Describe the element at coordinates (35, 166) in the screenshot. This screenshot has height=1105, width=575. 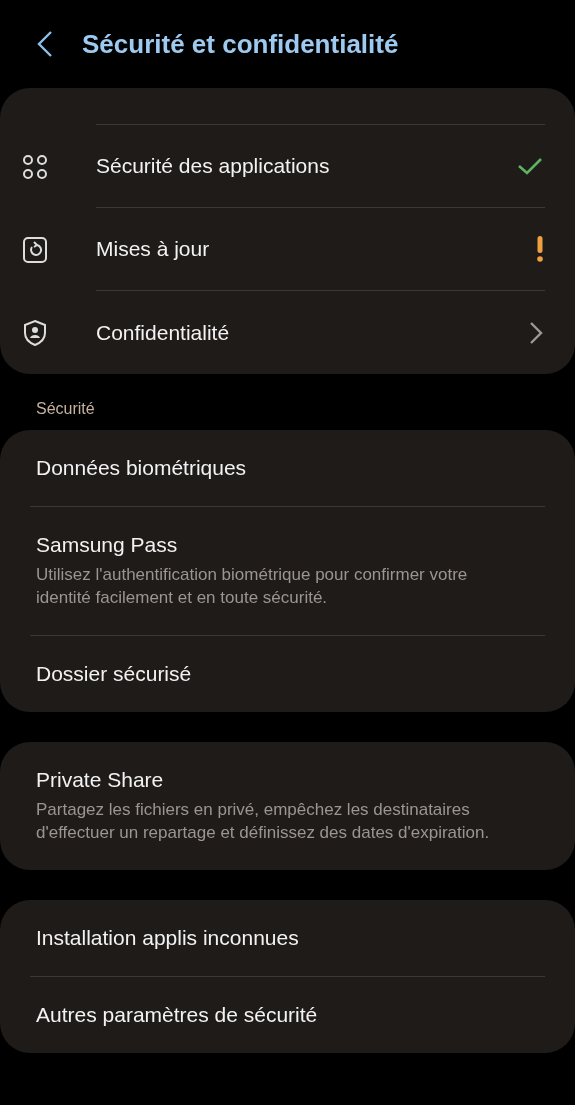
I see `apps-icon` at that location.